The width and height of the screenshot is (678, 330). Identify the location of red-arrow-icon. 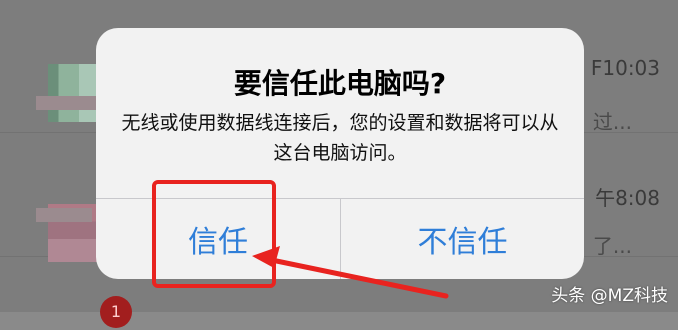
(350, 272).